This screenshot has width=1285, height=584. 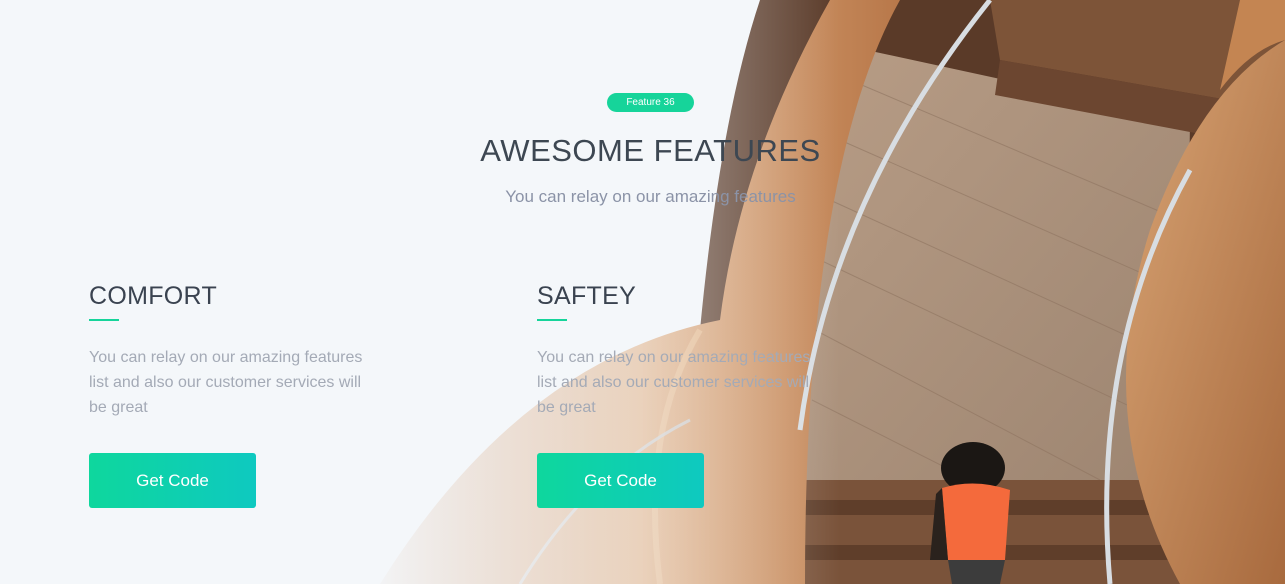 What do you see at coordinates (650, 102) in the screenshot?
I see `feature-badge: Feature 36` at bounding box center [650, 102].